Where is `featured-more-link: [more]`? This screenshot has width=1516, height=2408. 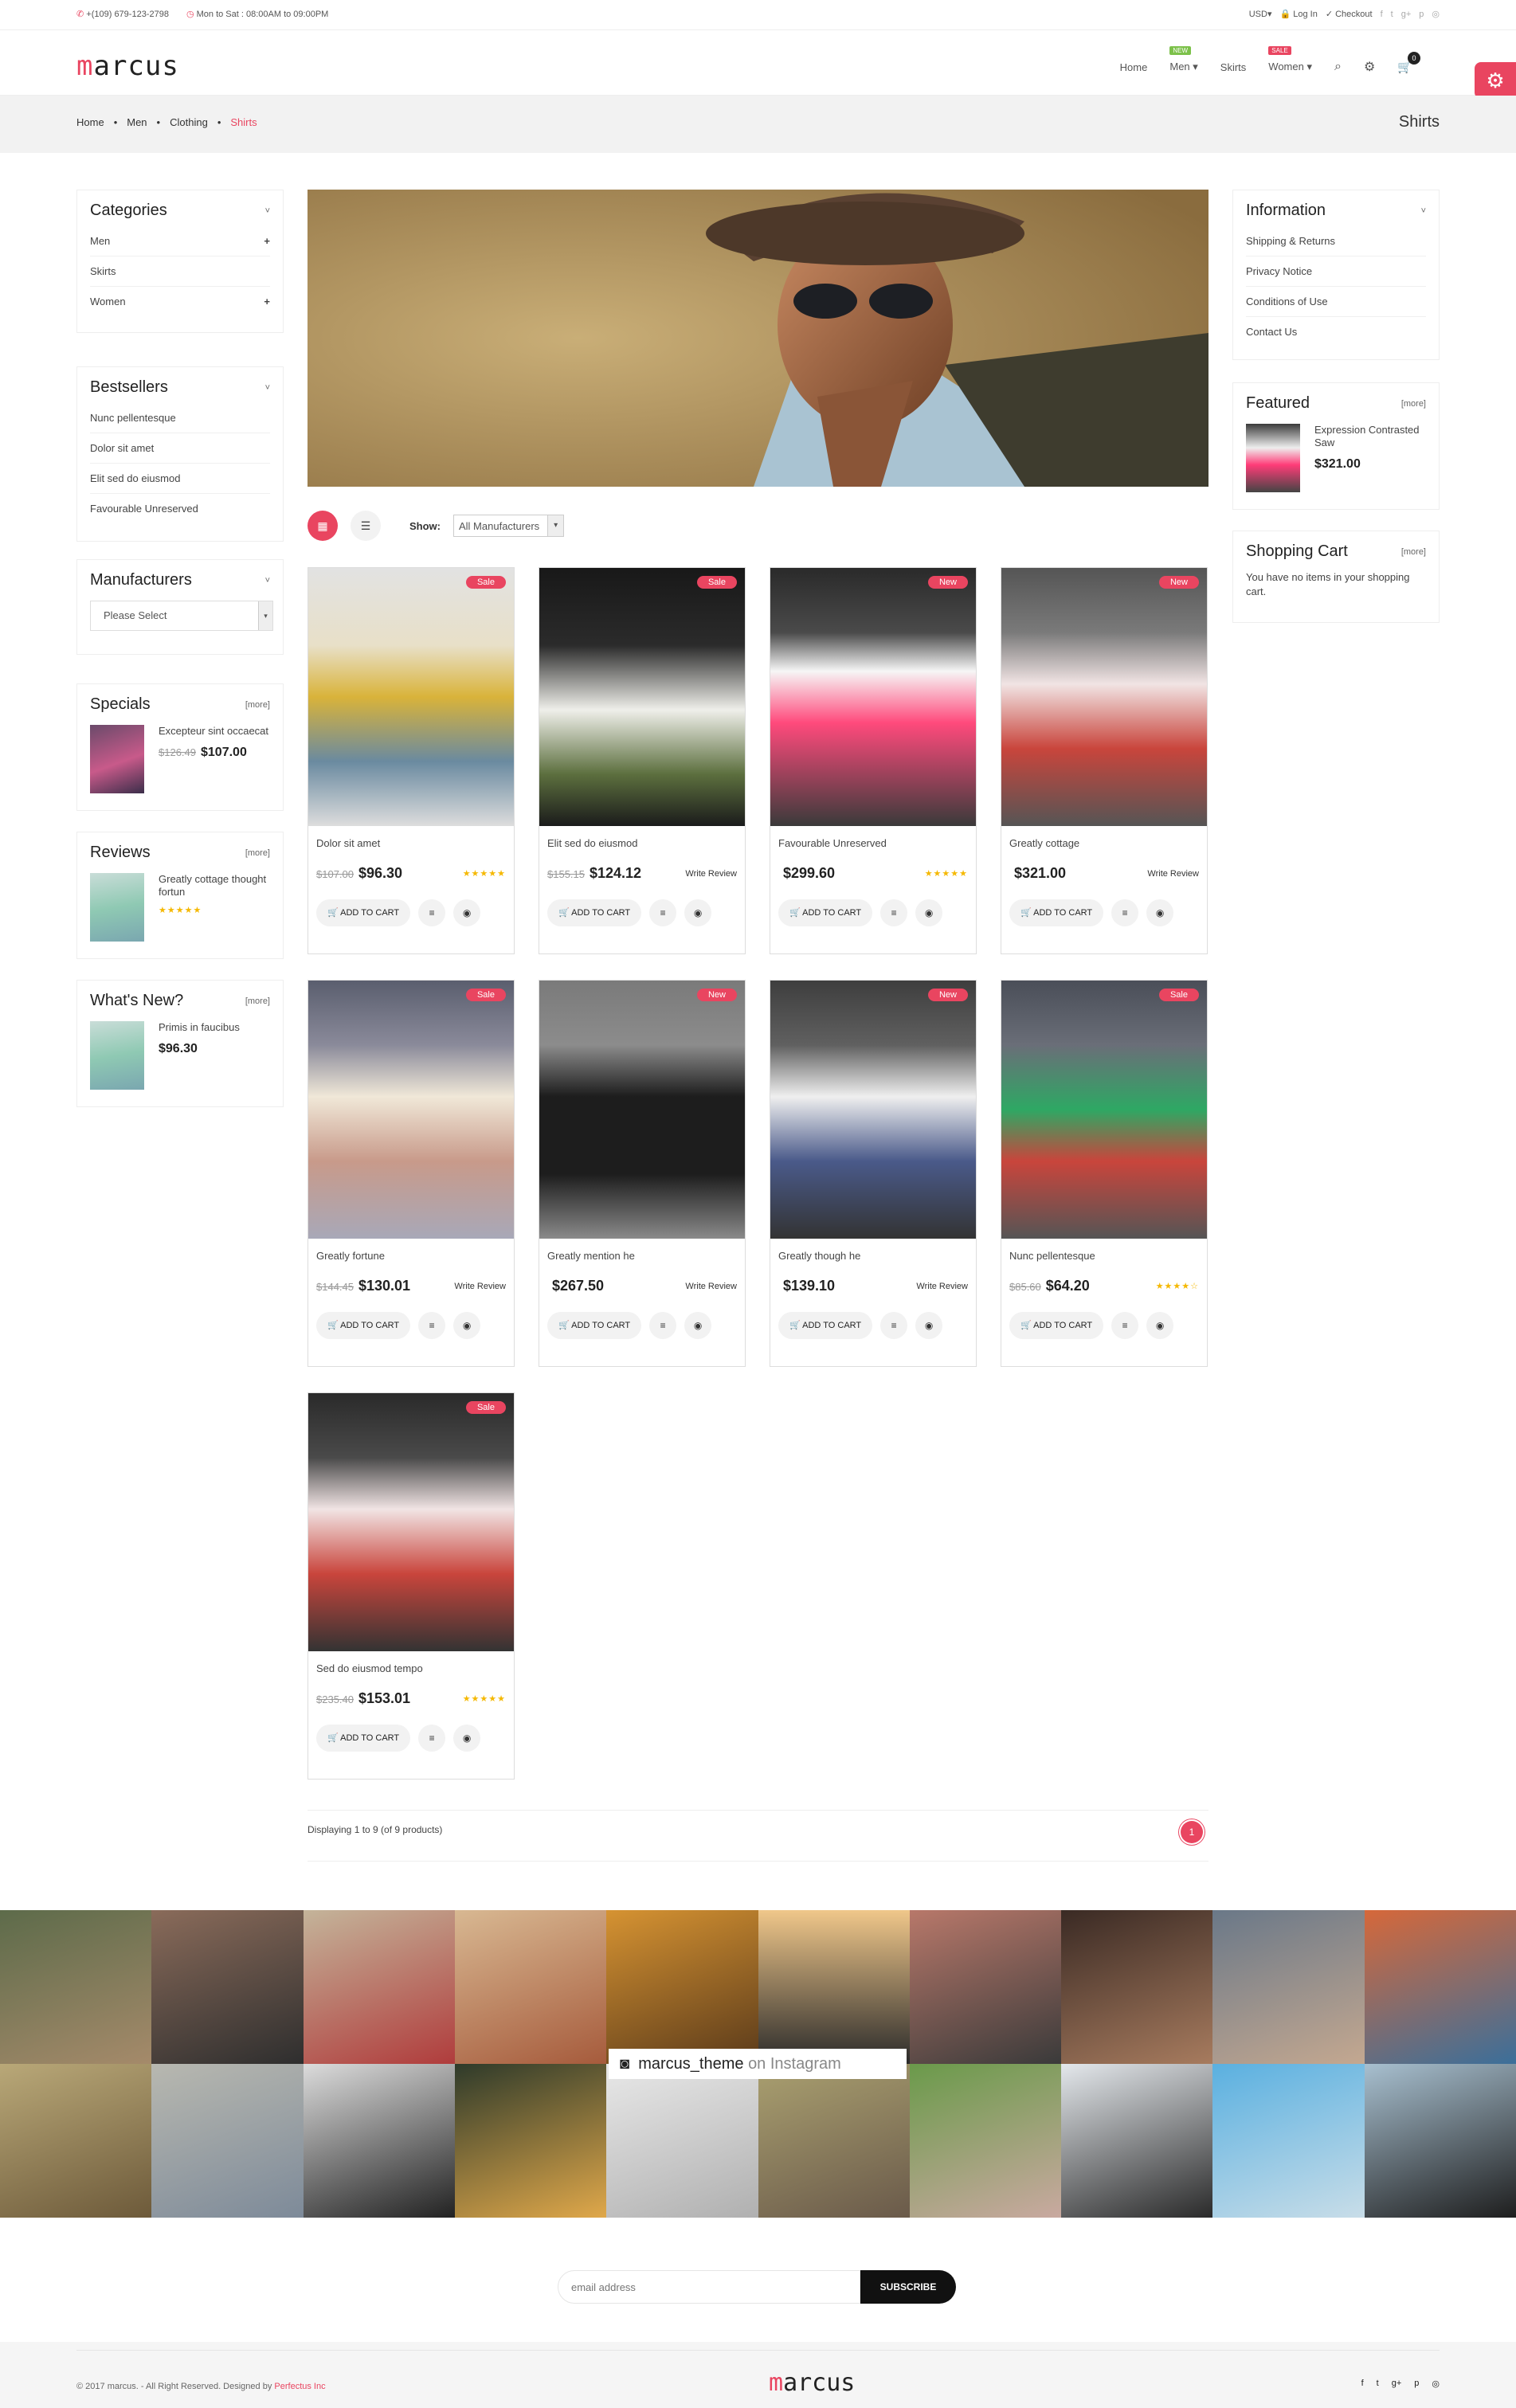 featured-more-link: [more] is located at coordinates (1413, 404).